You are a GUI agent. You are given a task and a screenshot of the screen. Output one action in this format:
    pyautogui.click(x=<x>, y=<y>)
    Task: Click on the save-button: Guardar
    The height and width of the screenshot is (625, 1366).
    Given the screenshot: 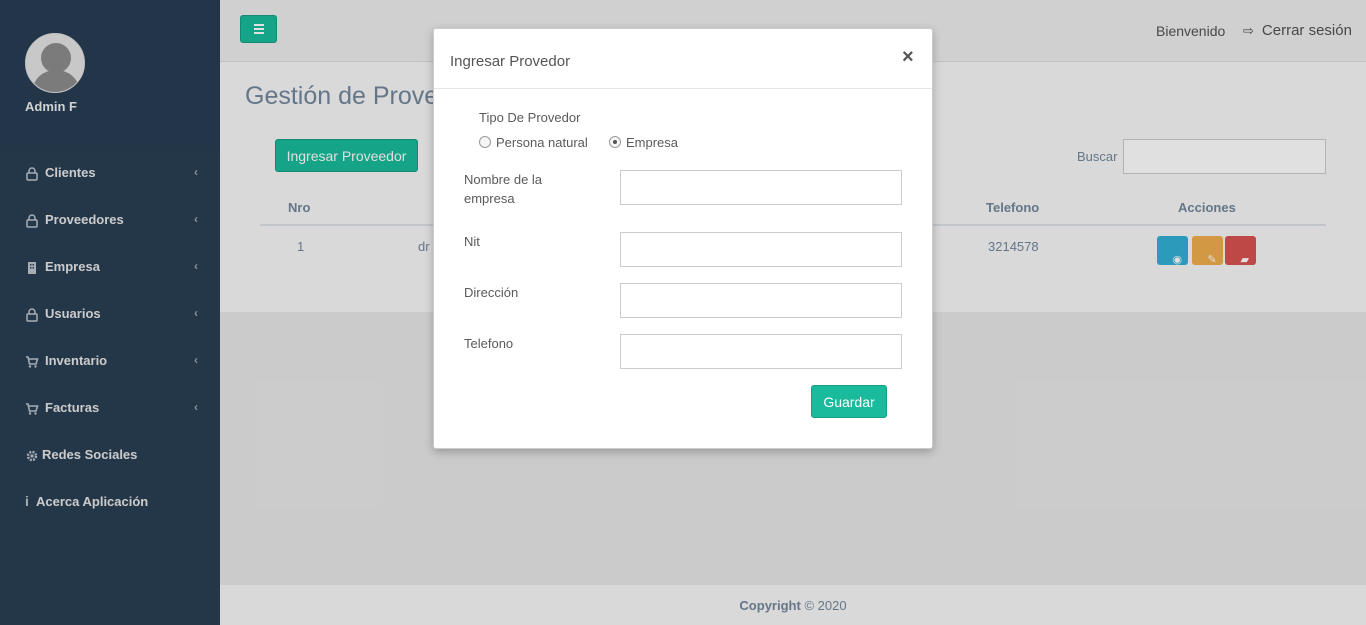 What is the action you would take?
    pyautogui.click(x=849, y=401)
    